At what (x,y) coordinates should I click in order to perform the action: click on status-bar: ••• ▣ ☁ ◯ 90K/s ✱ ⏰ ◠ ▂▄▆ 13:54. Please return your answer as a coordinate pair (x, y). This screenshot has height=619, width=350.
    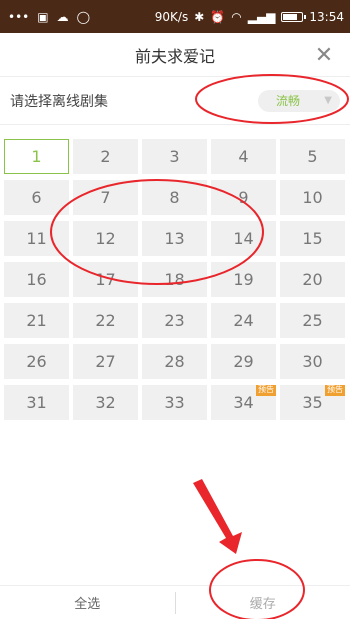
    Looking at the image, I should click on (175, 16).